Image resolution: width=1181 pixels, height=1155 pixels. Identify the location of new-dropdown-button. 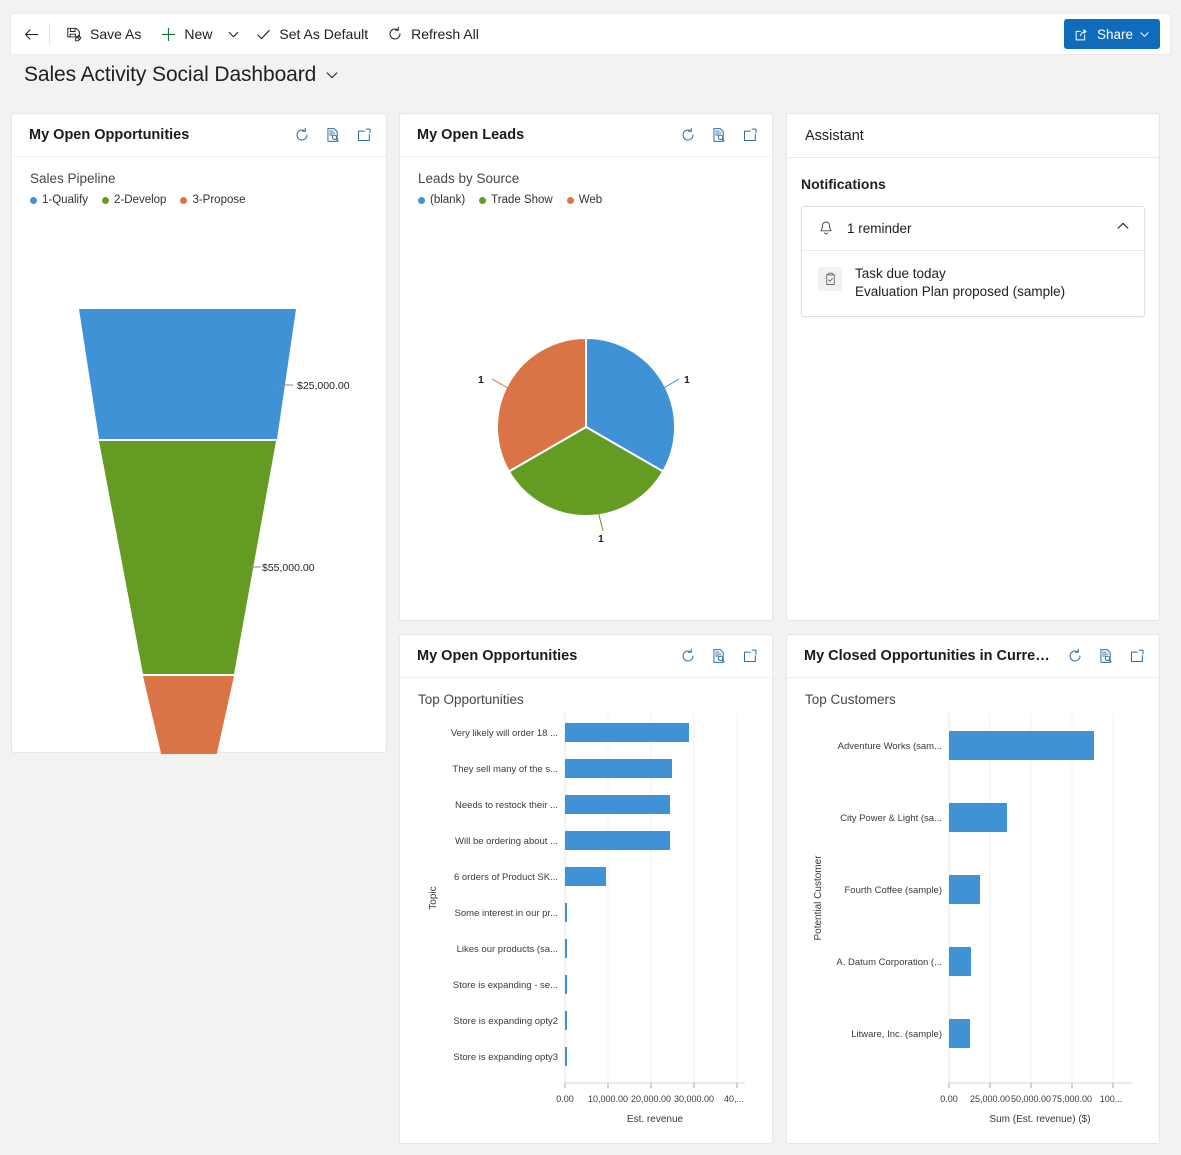
(233, 34).